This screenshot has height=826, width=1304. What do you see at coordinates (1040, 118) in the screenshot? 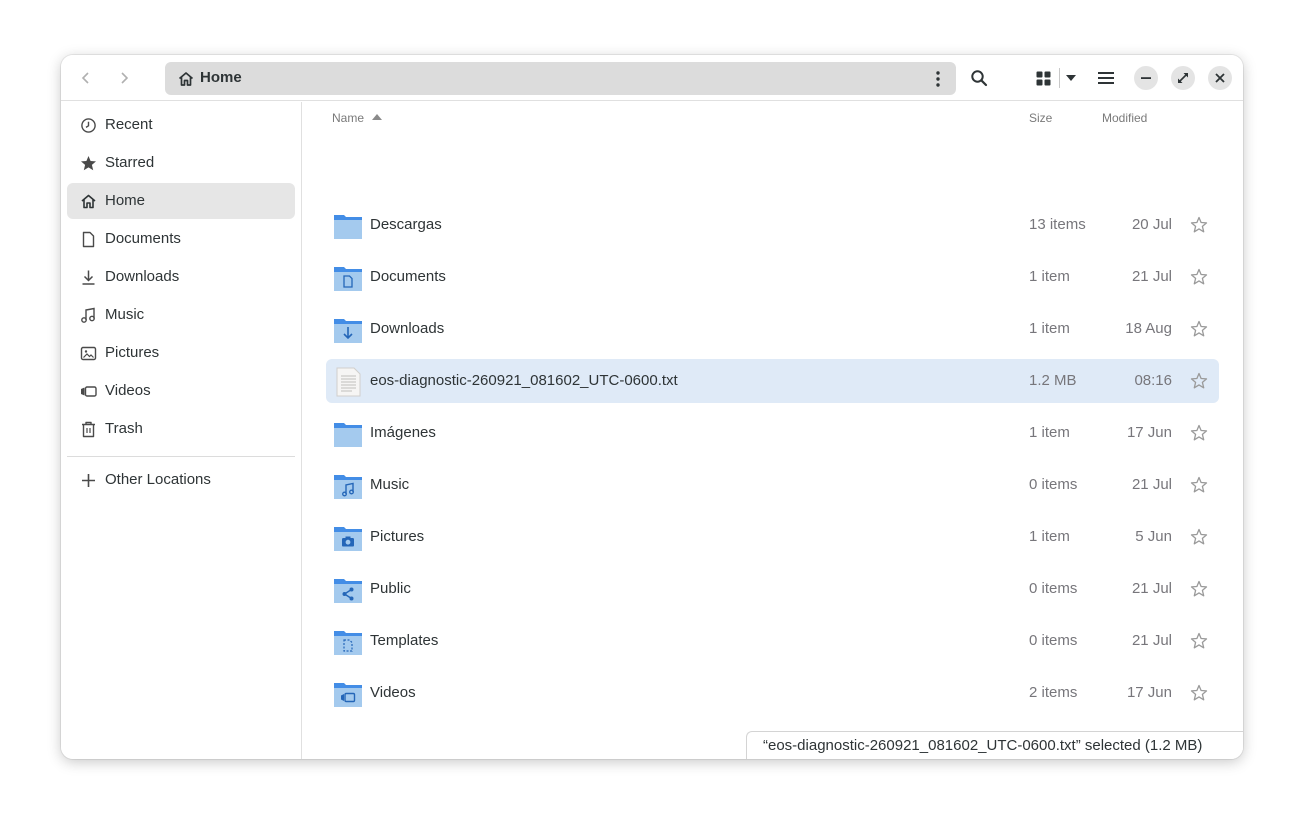
I see `column-header-size: Size` at bounding box center [1040, 118].